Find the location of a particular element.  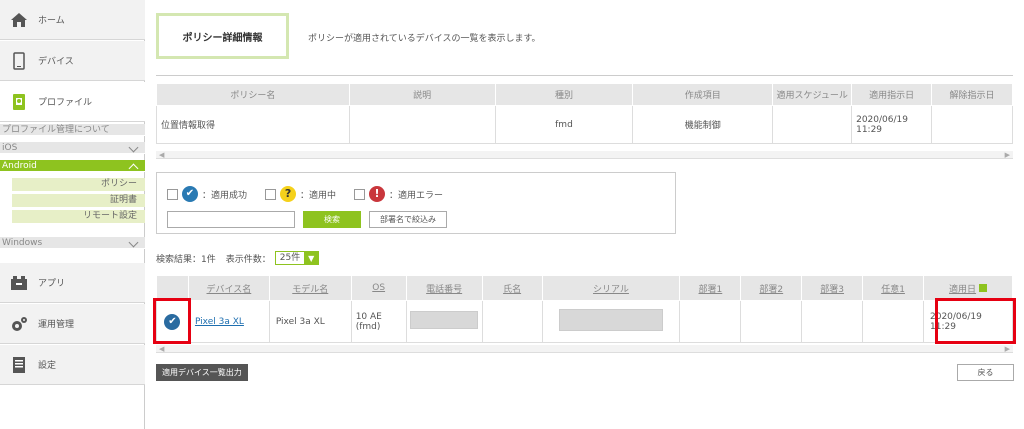

dept-filter-button: 部署名で絞込み is located at coordinates (408, 219).